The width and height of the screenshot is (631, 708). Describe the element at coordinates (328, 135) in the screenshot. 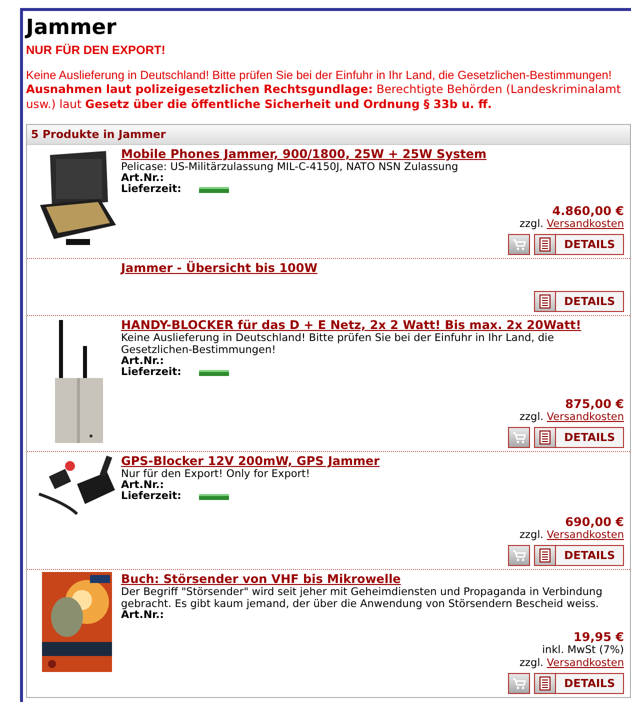

I see `list-header: 5 Produkte in Jammer` at that location.